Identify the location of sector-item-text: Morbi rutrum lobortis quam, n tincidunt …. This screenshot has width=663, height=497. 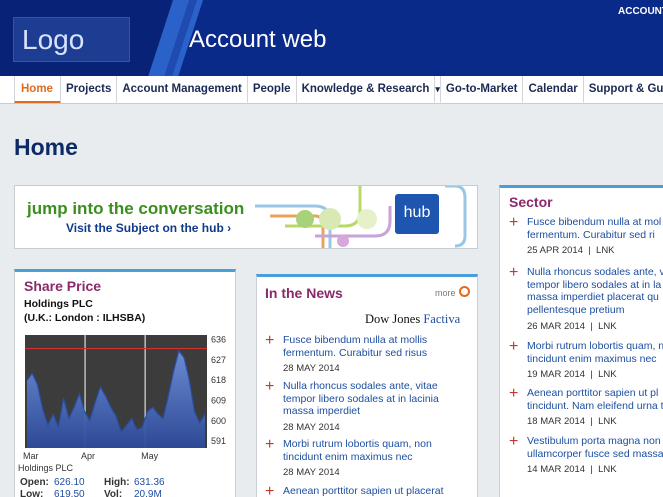
(595, 352).